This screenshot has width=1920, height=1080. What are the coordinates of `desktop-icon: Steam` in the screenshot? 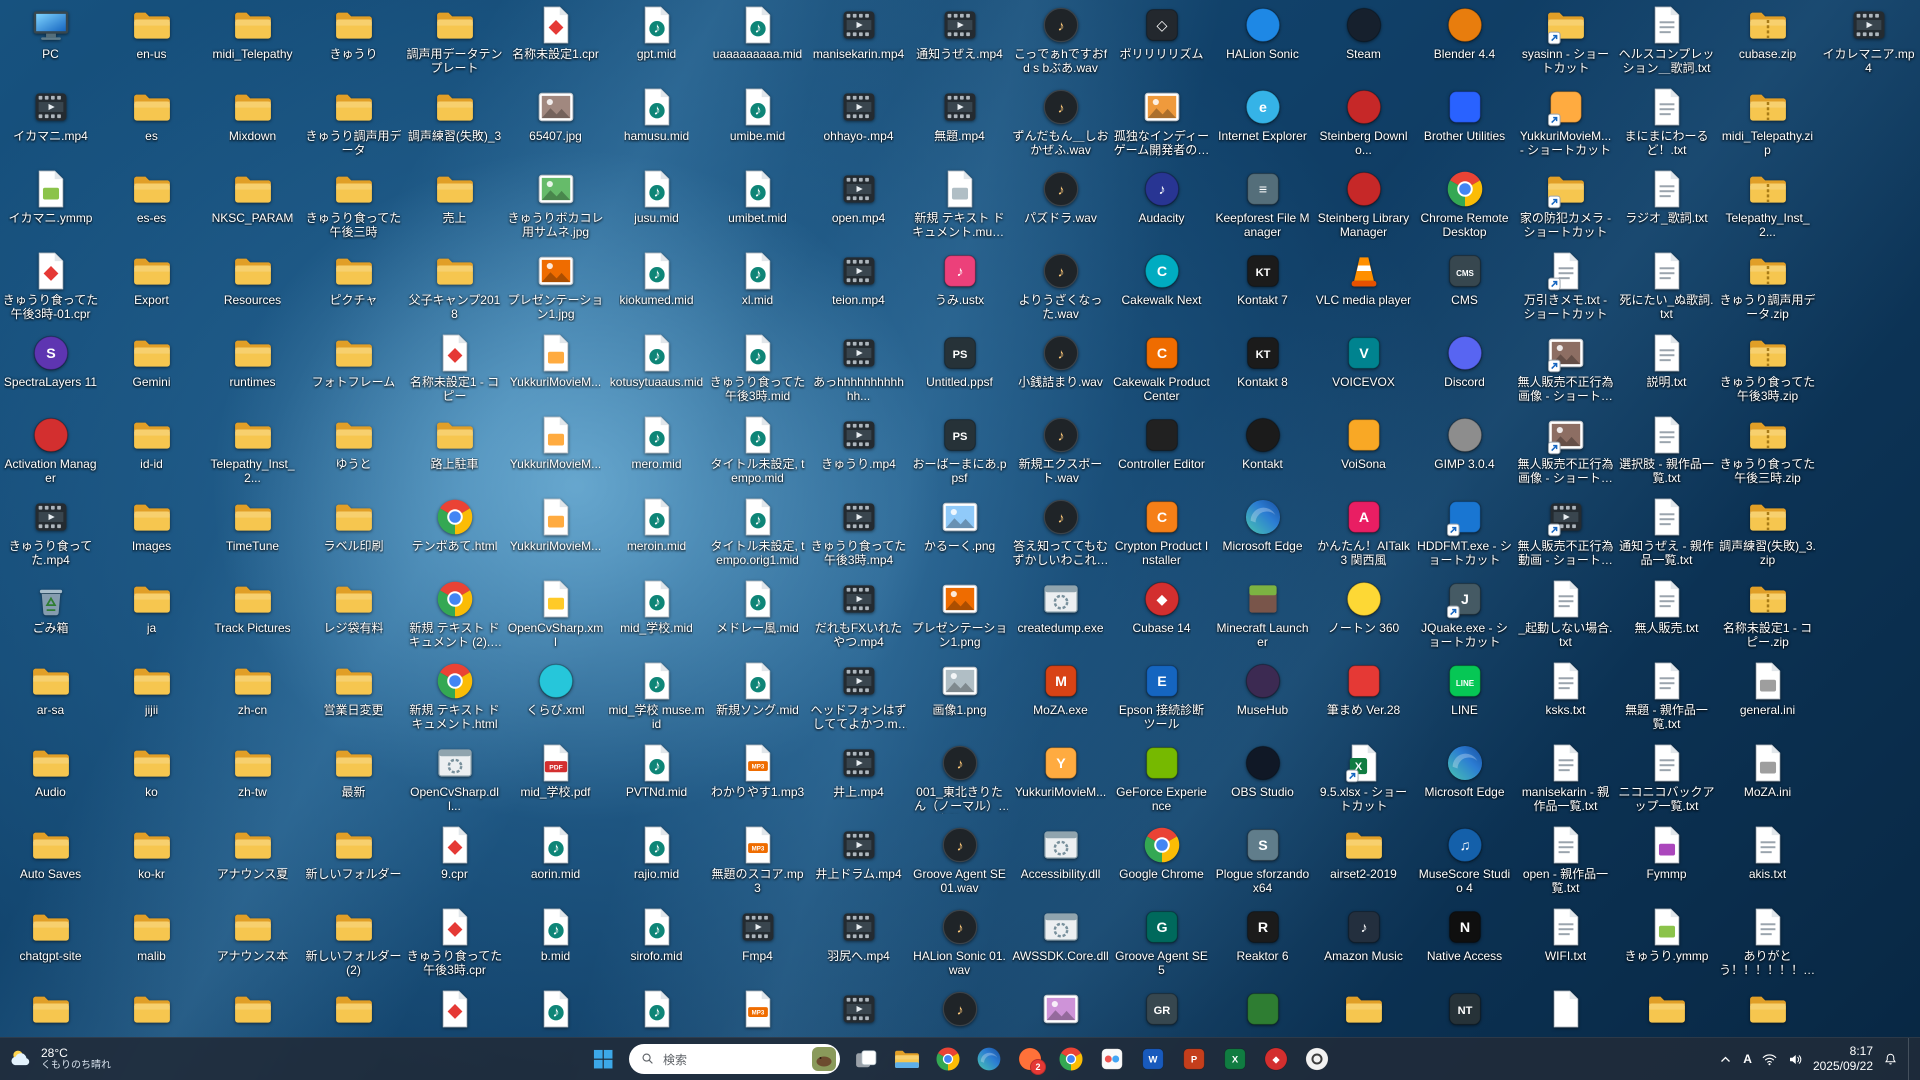 It's located at (1363, 44).